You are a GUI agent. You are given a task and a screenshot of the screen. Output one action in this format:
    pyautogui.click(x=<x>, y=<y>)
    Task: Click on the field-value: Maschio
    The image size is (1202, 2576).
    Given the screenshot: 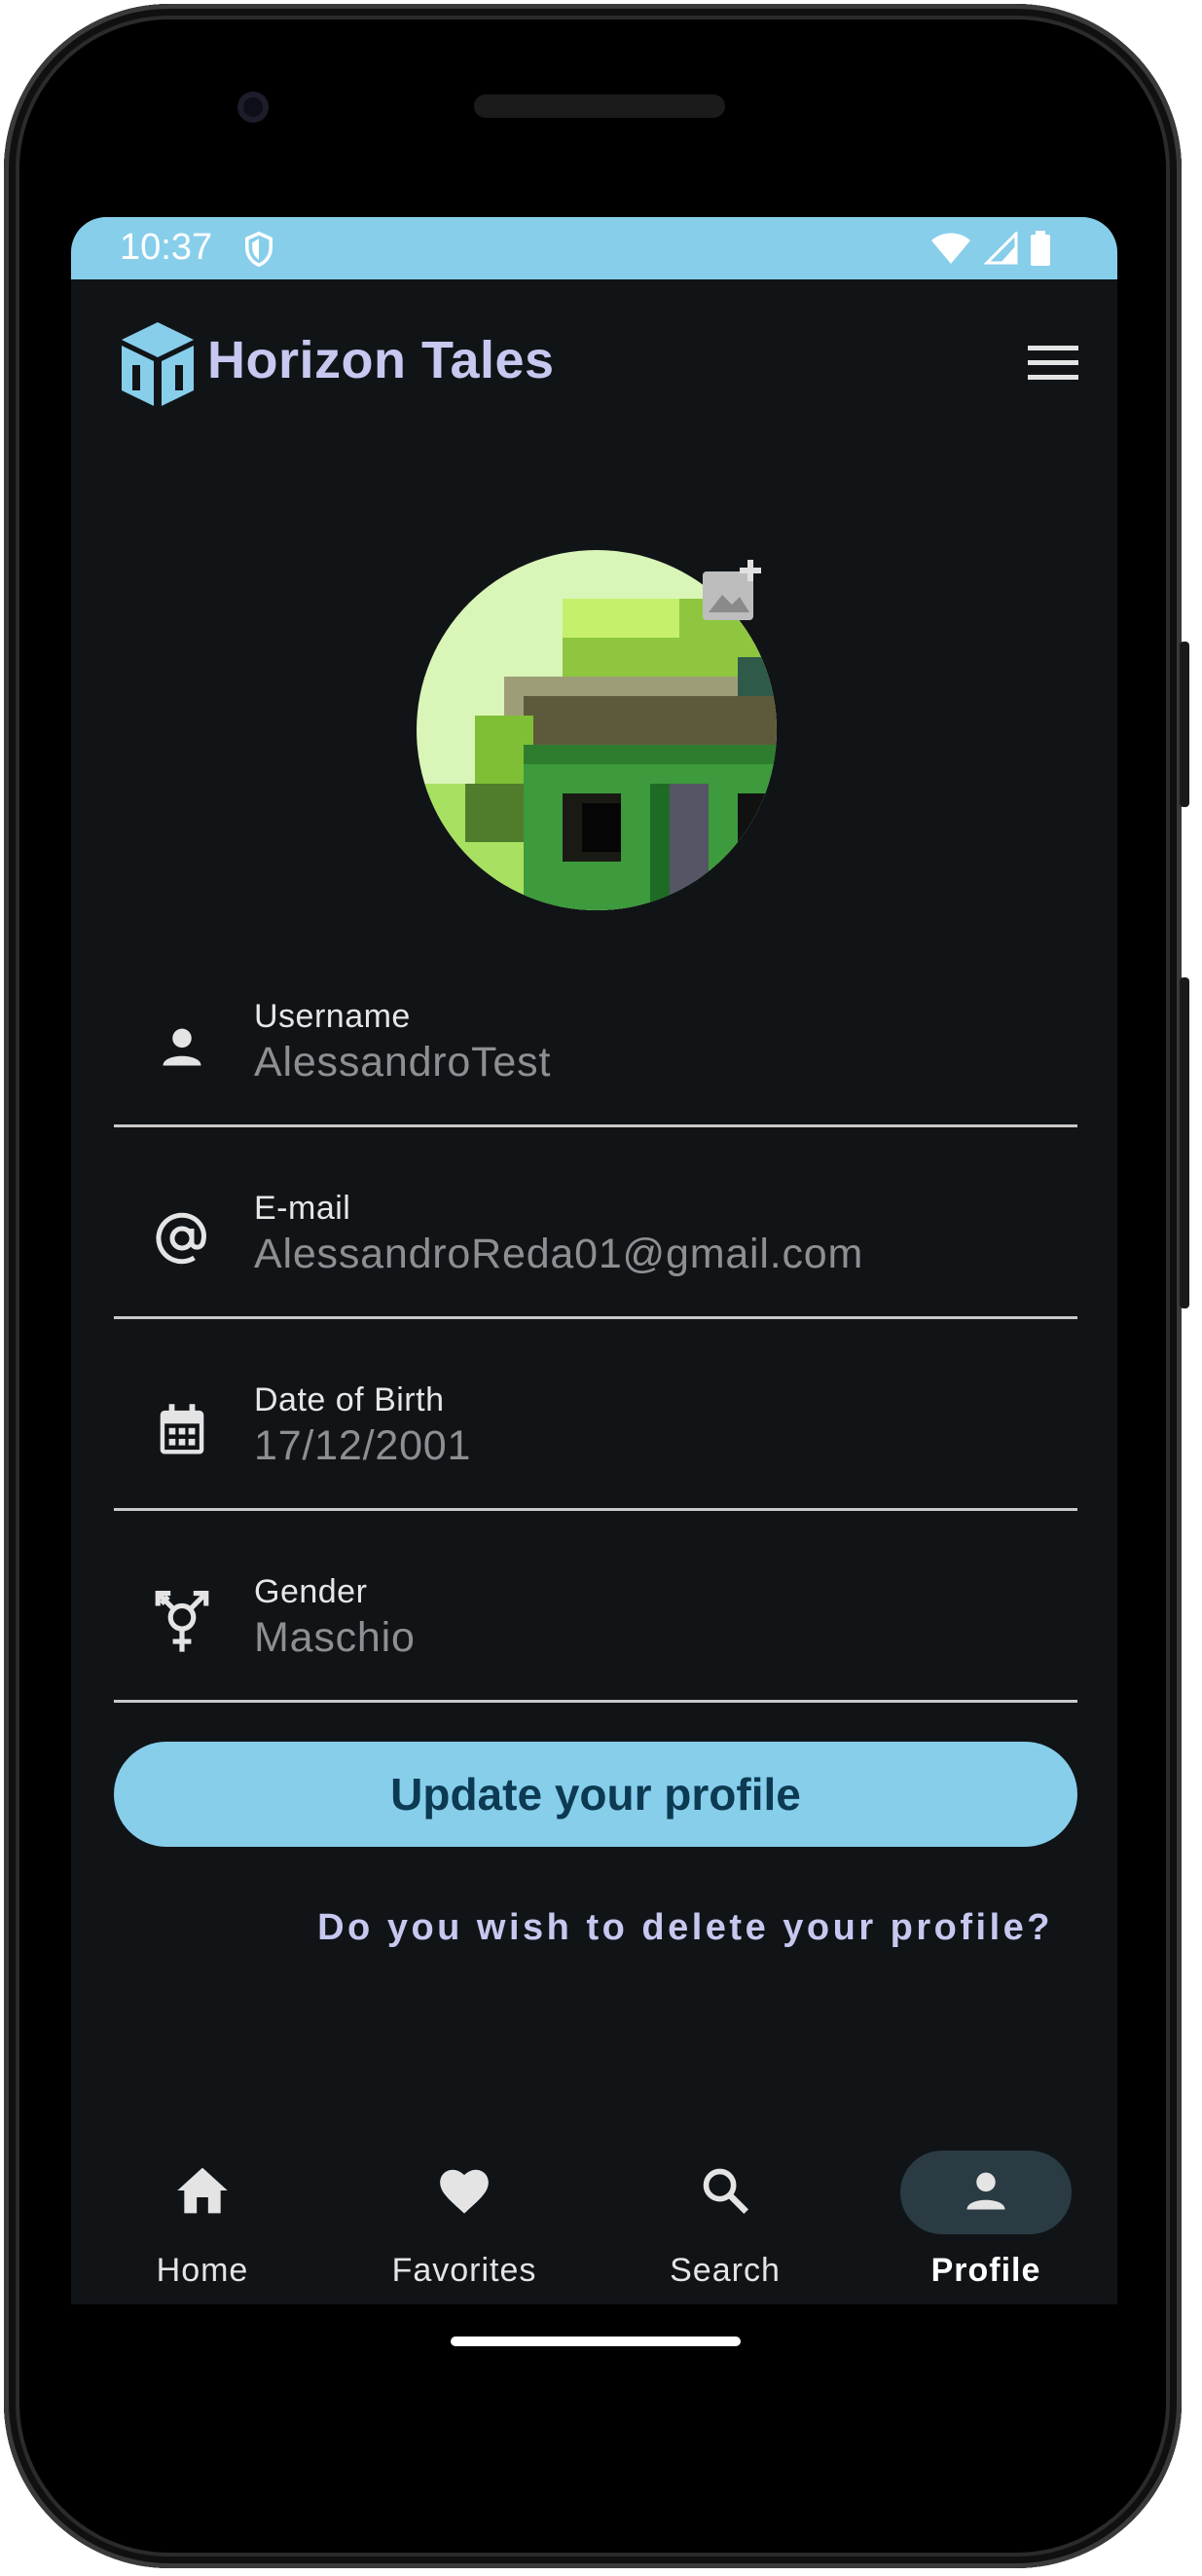 What is the action you would take?
    pyautogui.click(x=335, y=1637)
    